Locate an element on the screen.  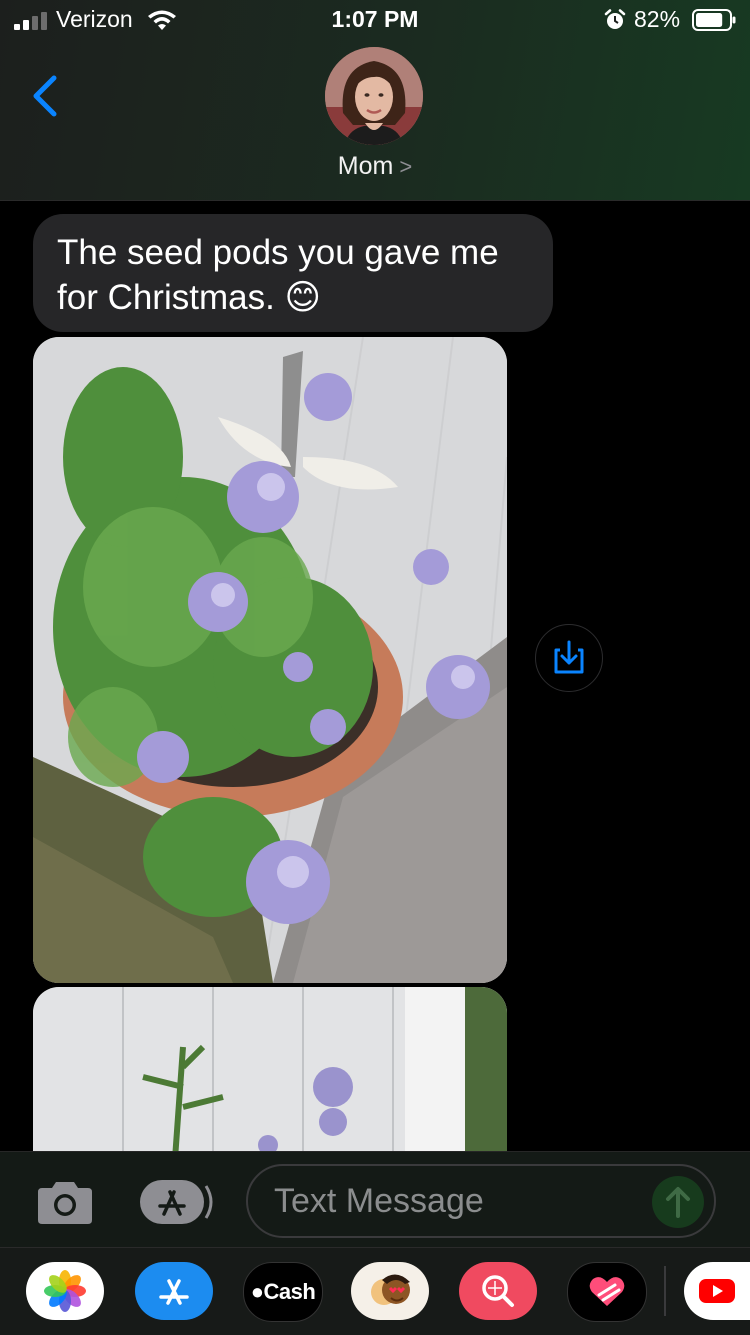
back-chevron-icon is located at coordinates (46, 96).